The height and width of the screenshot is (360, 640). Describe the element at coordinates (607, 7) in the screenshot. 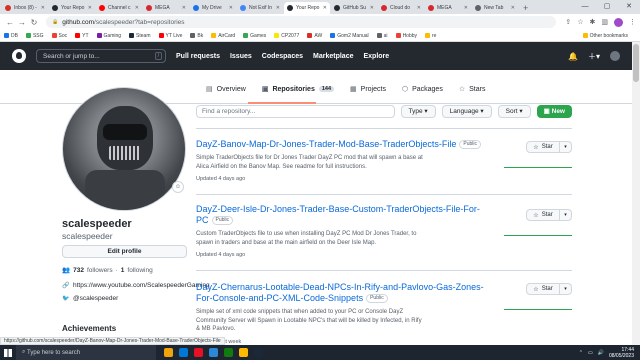

I see `maximize-button: ▢` at that location.